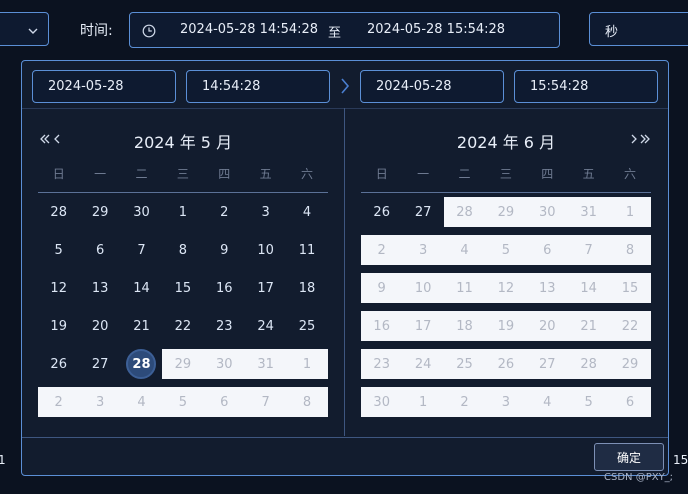 This screenshot has width=688, height=494. I want to click on right-day-cell: 13, so click(547, 288).